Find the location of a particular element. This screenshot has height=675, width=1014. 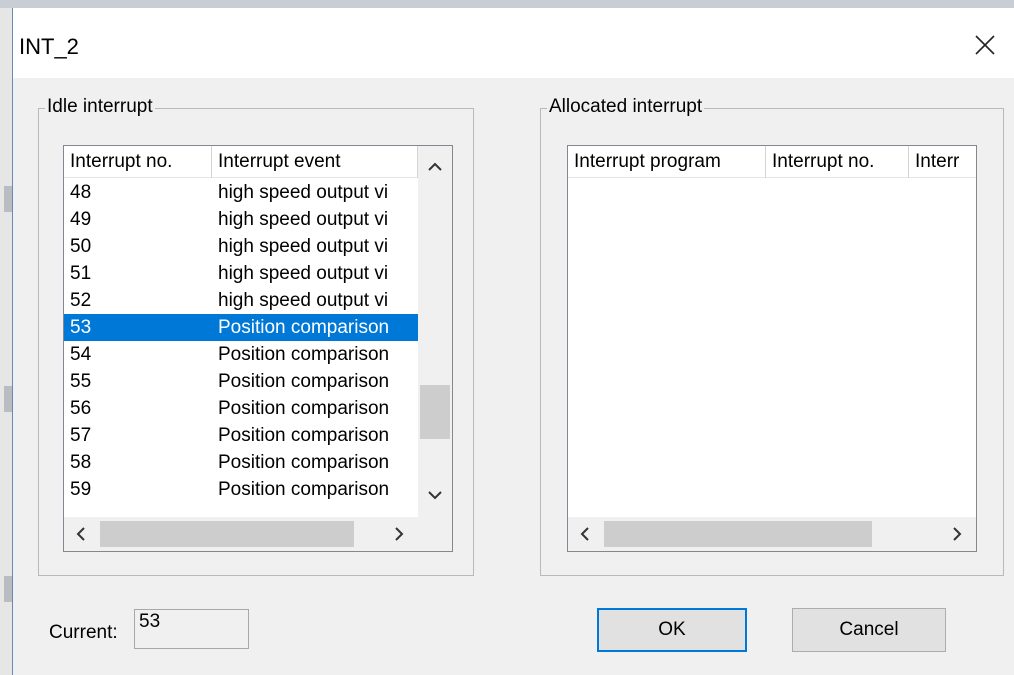

table-row: 48 high speed output vi is located at coordinates (241, 192).